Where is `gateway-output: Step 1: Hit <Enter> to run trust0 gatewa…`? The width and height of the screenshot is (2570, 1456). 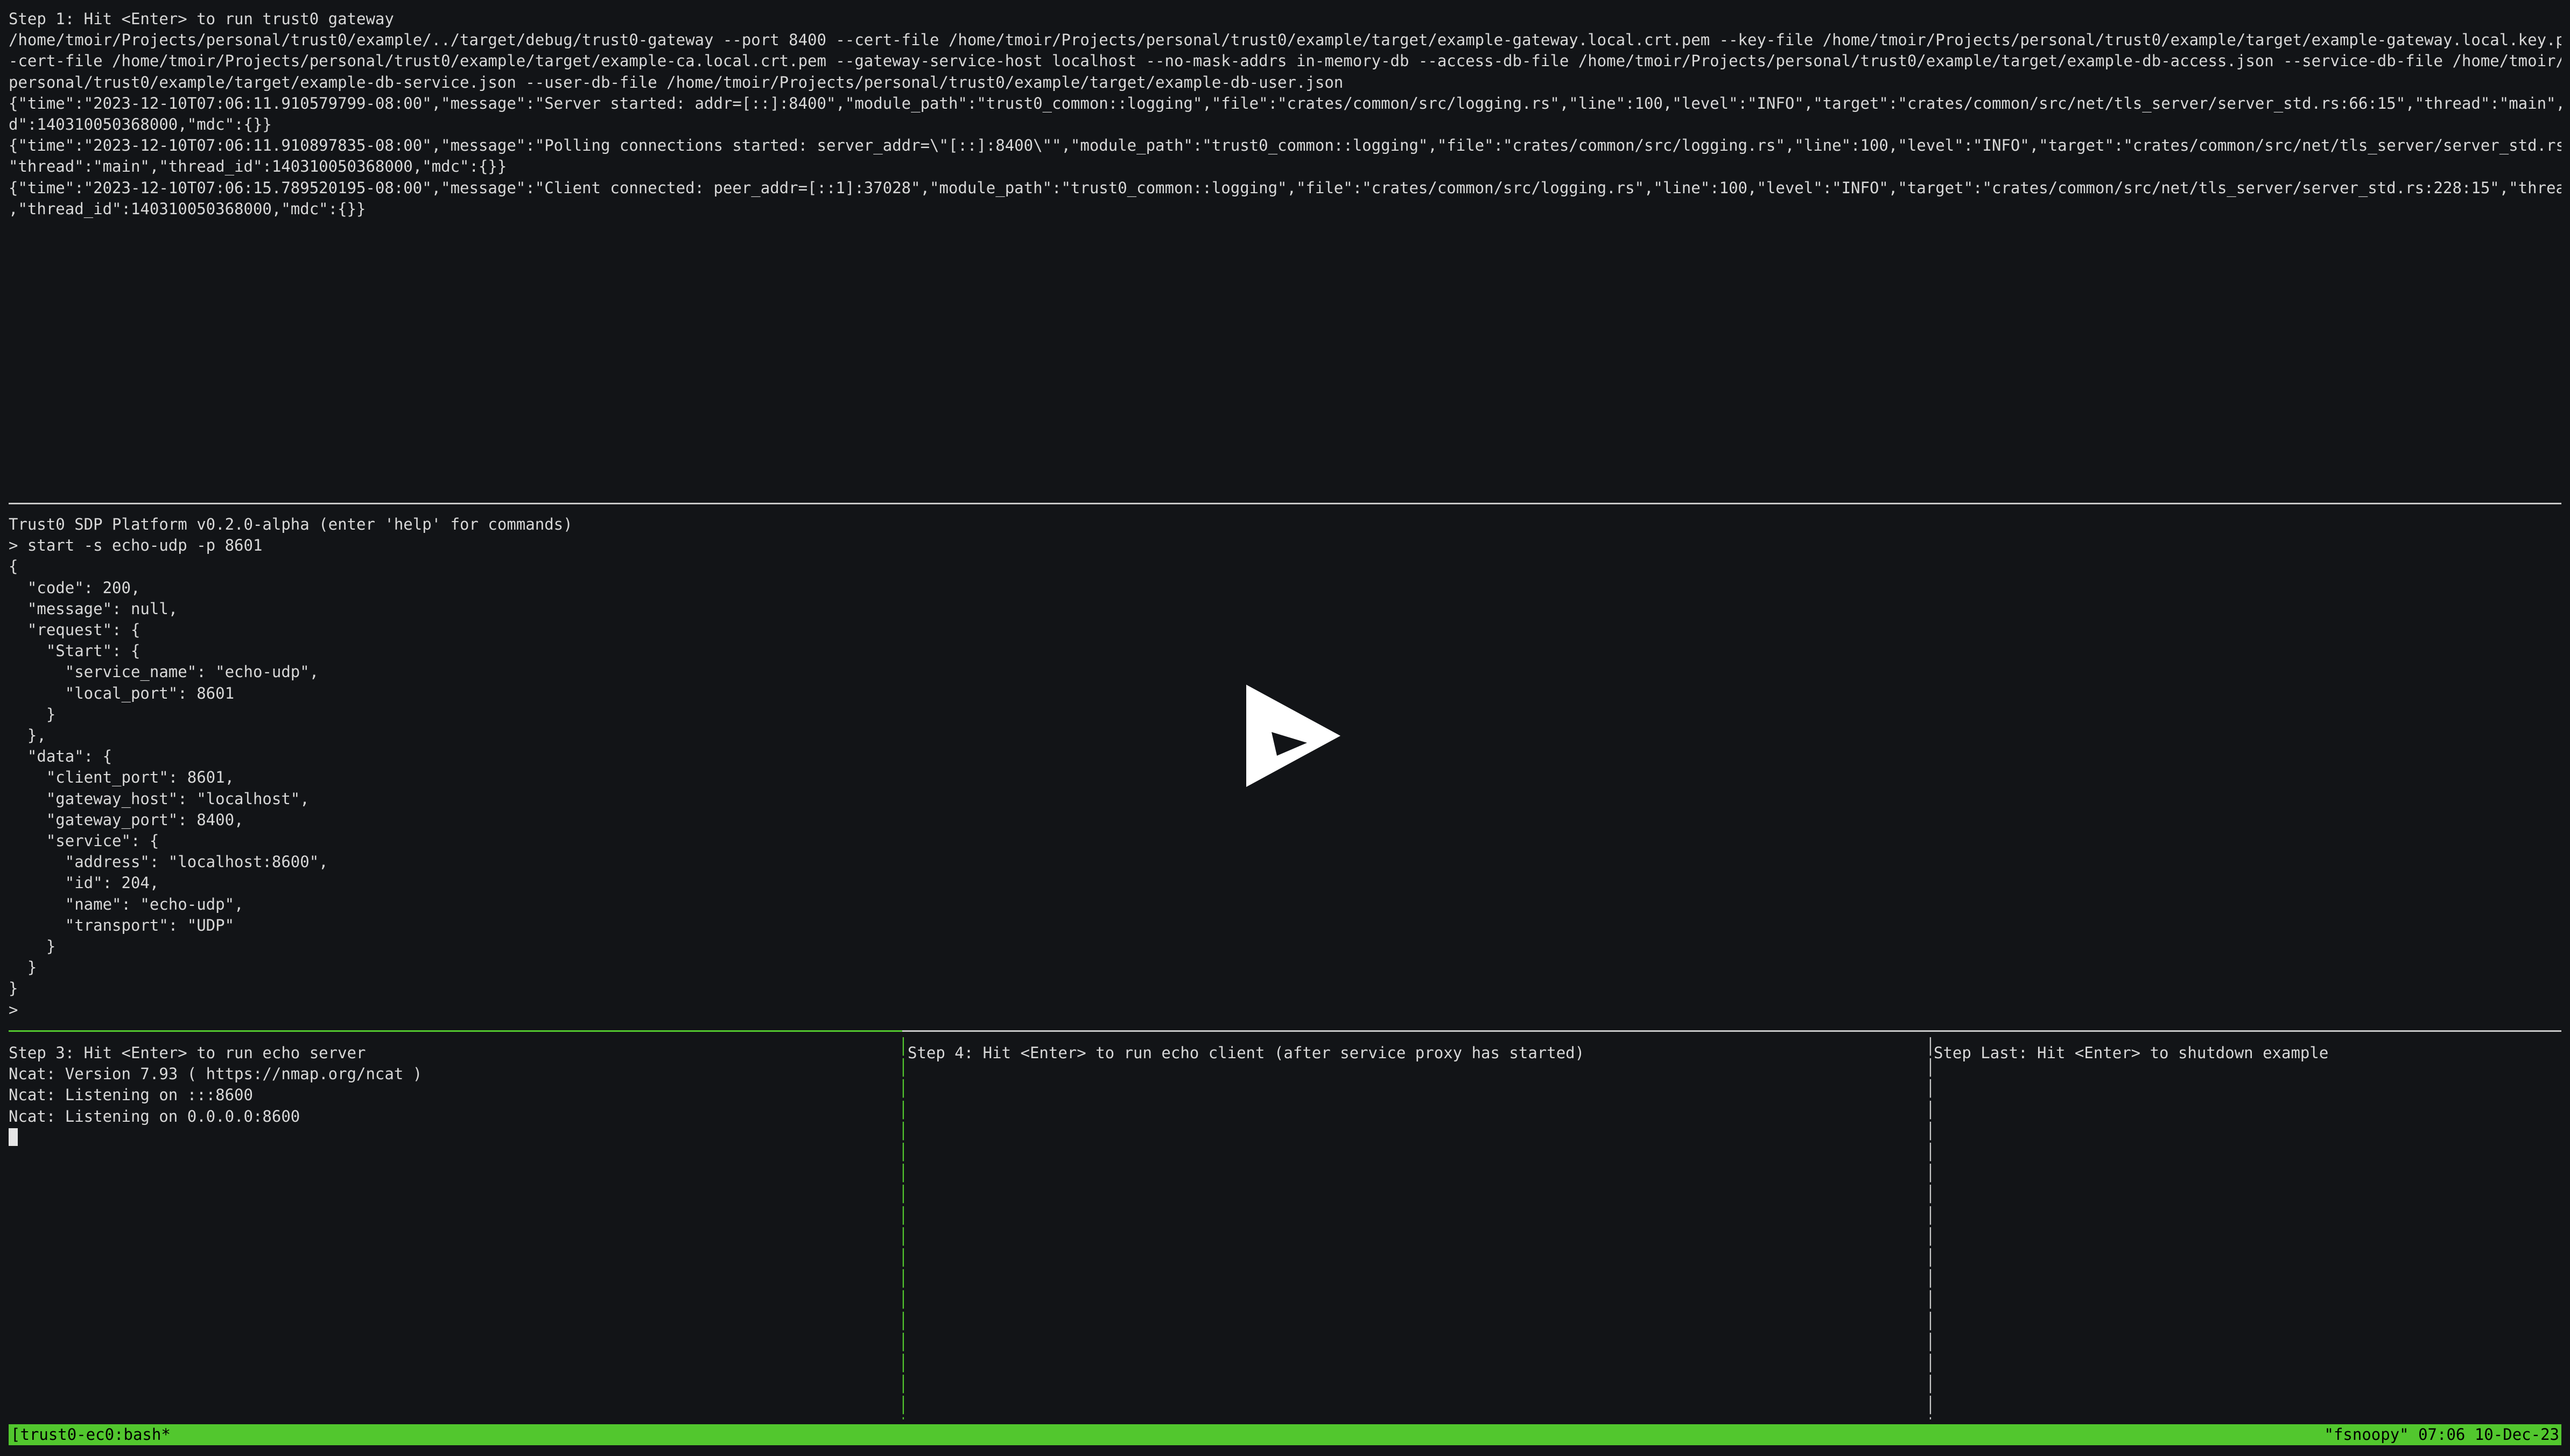 gateway-output: Step 1: Hit <Enter> to run trust0 gatewa… is located at coordinates (1285, 115).